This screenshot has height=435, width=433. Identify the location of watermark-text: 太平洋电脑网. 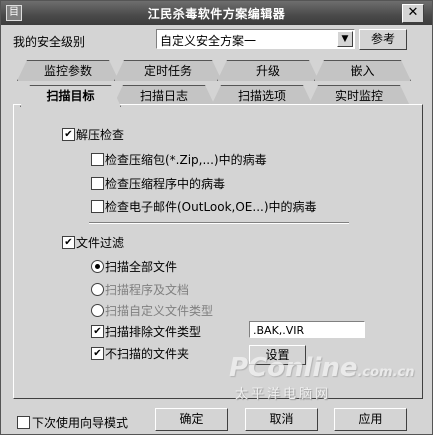
(283, 394).